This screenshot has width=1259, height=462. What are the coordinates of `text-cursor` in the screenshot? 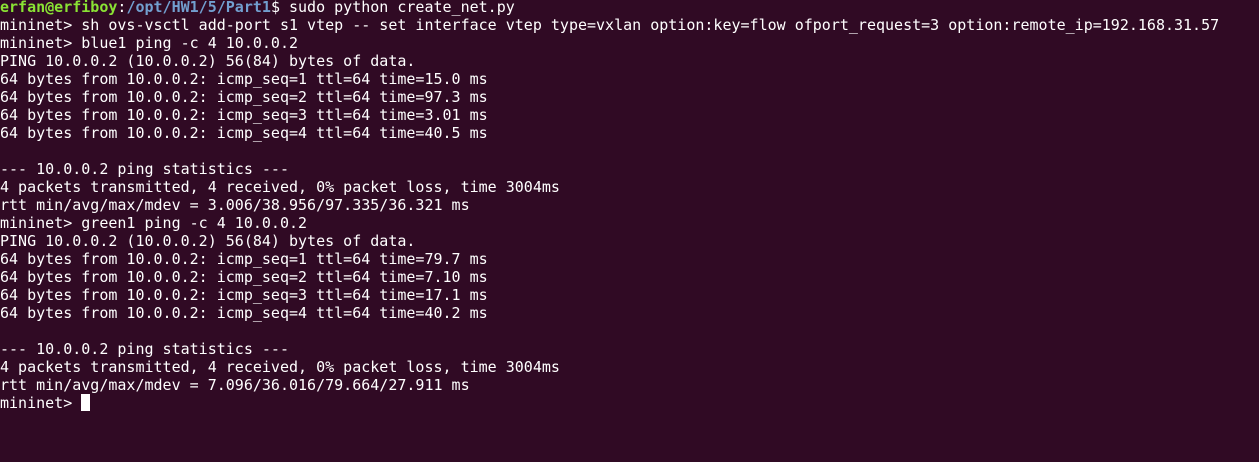 It's located at (86, 402).